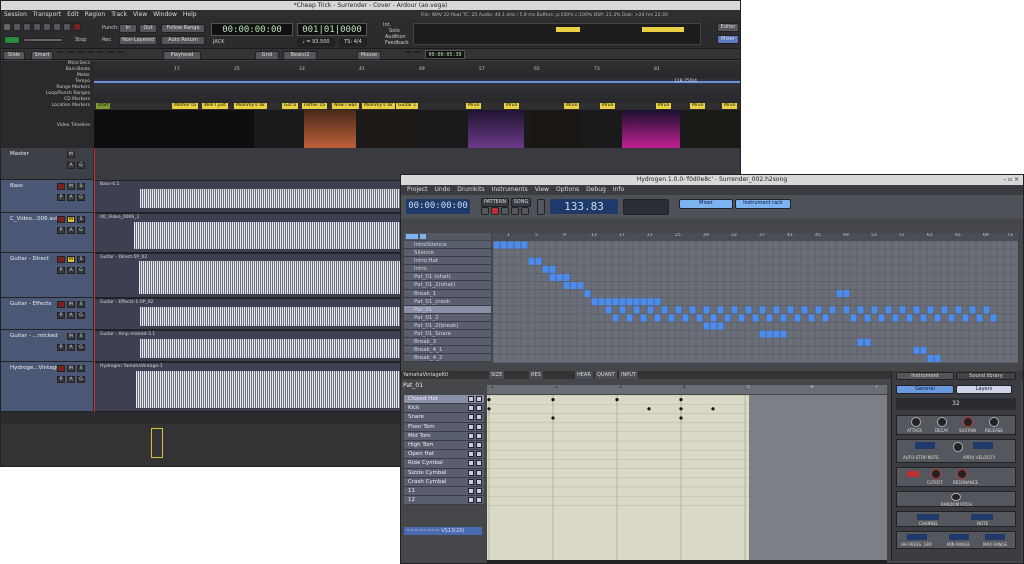  Describe the element at coordinates (479, 490) in the screenshot. I see `instrument-solo` at that location.